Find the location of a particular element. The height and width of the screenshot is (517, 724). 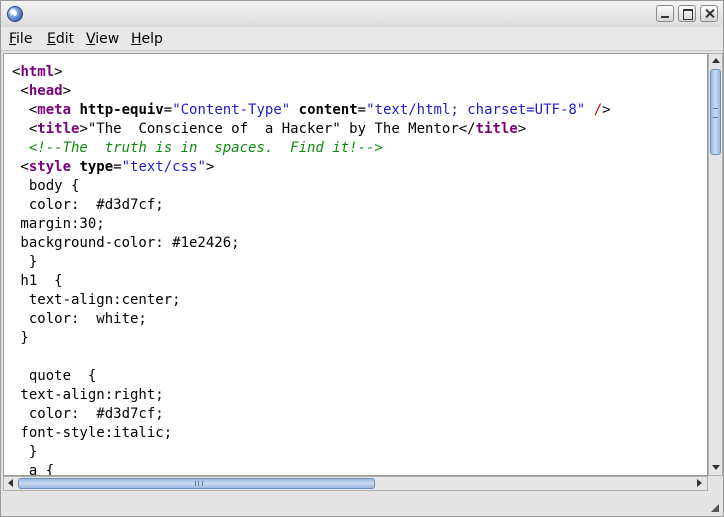

code-token: <!--The truth is in spaces. Find it!--> is located at coordinates (205, 148).